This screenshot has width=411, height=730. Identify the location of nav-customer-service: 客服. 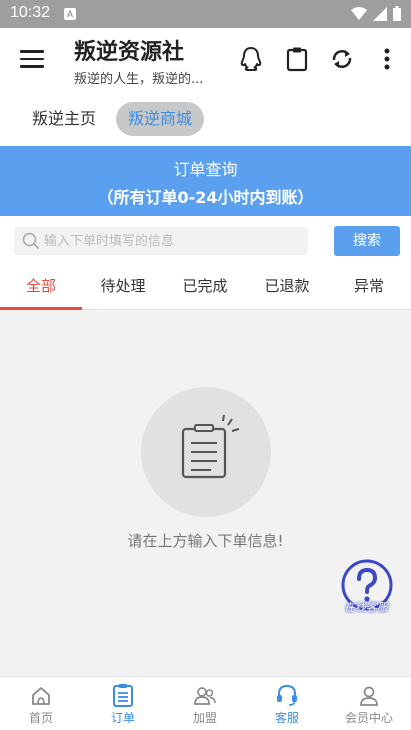
(287, 703).